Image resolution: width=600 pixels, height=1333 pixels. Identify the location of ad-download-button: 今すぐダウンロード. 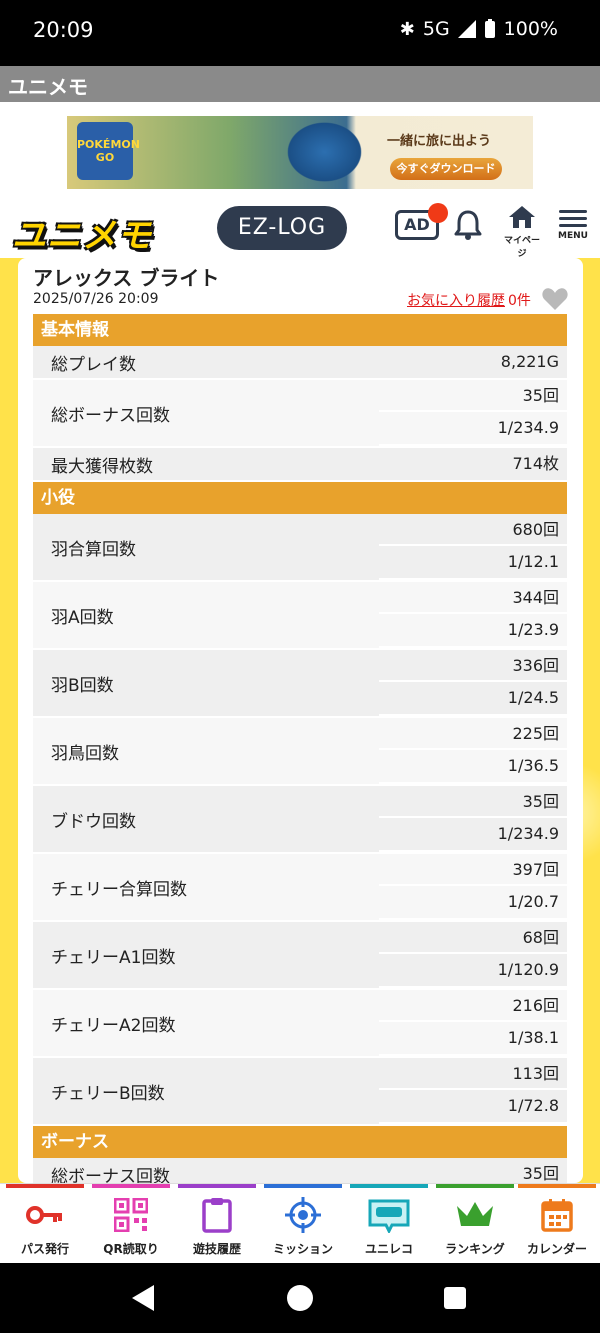
(446, 169).